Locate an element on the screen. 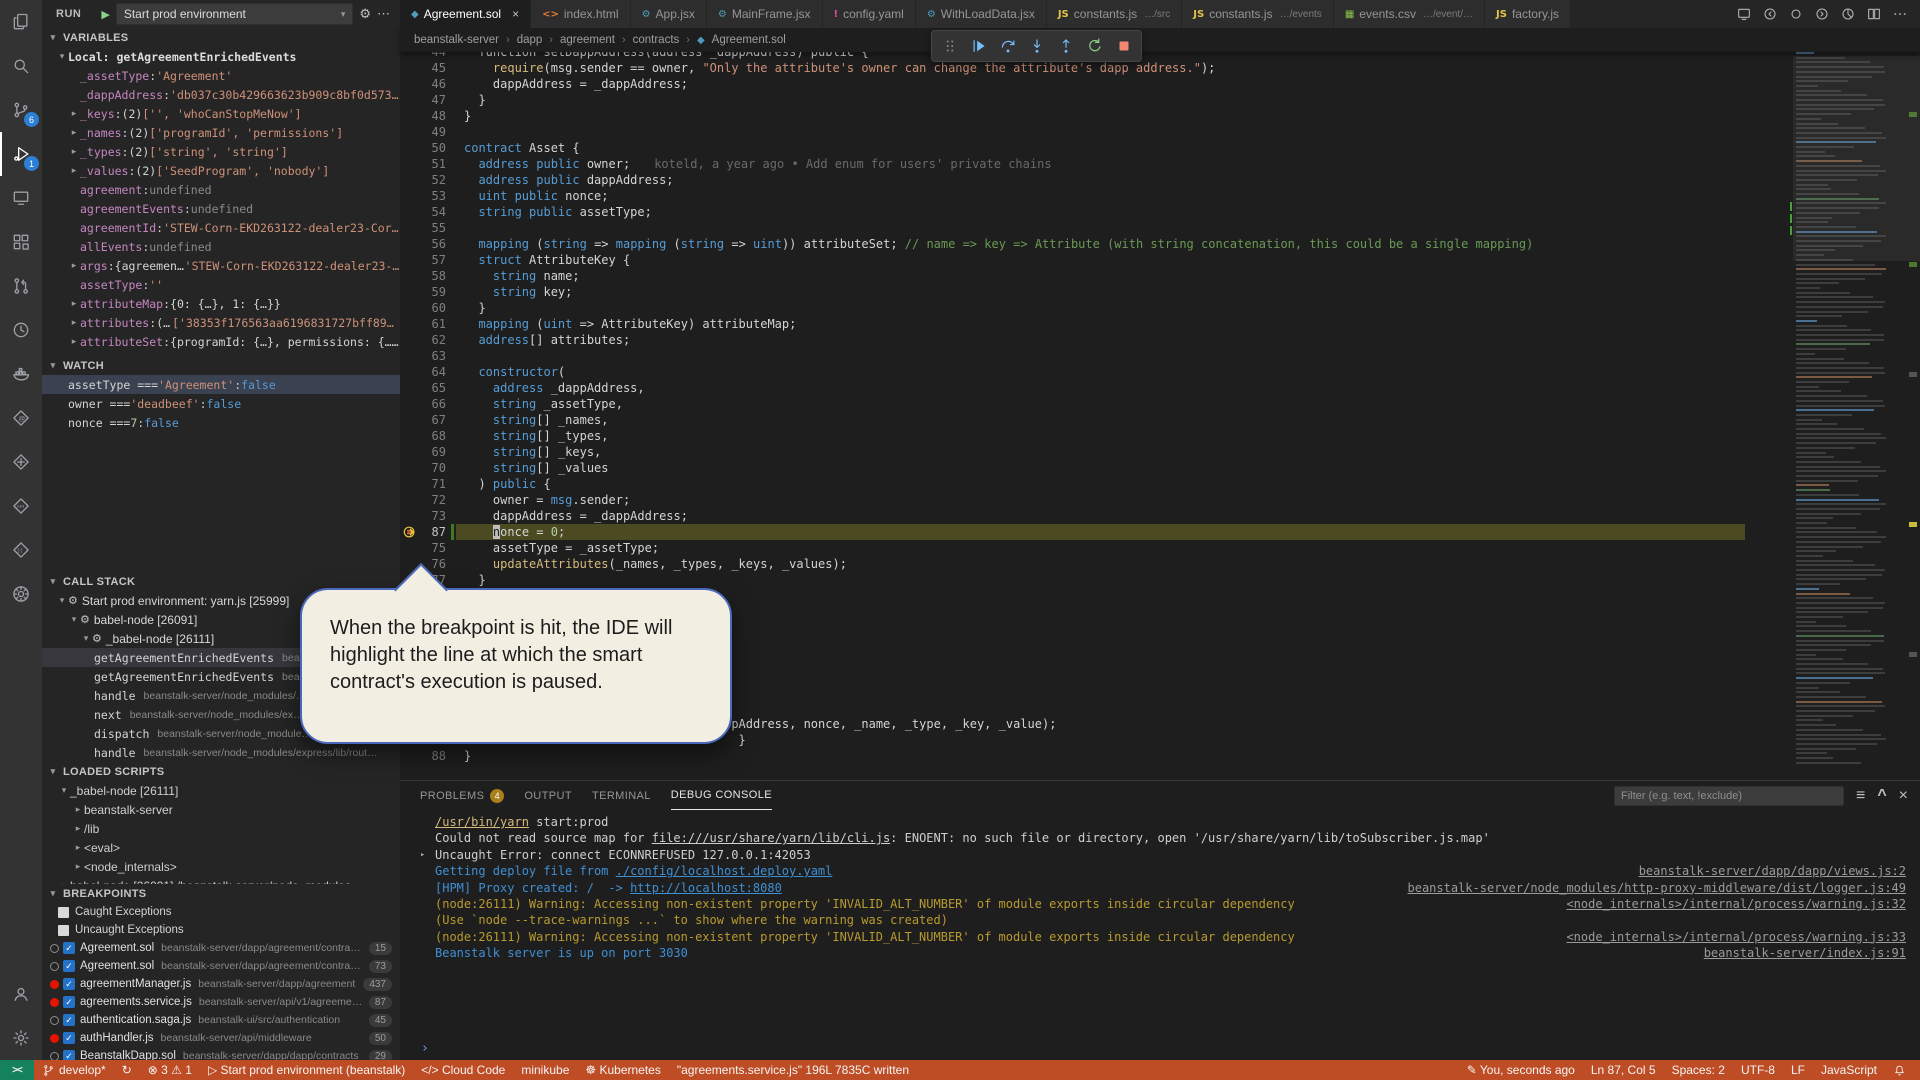  tab-index-html: <> index.html is located at coordinates (581, 14).